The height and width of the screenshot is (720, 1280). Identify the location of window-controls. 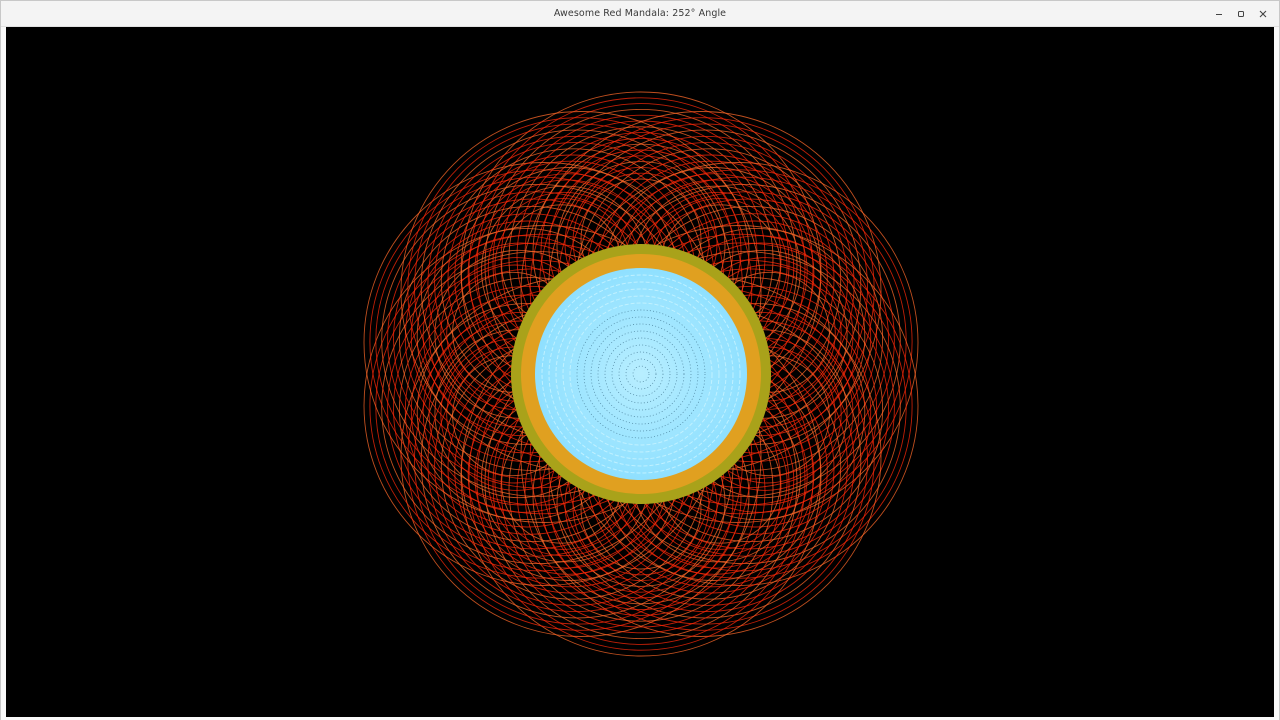
(1240, 13).